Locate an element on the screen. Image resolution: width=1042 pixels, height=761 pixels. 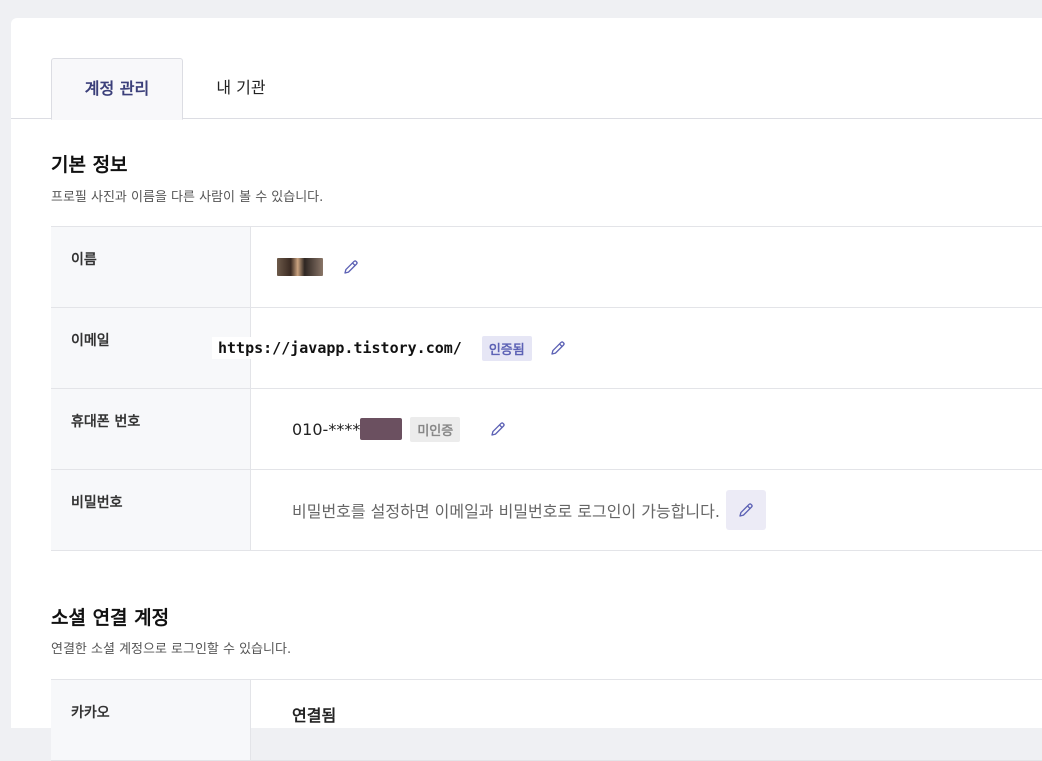
social-desc: 연결한 소셜 계정으로 로그인할 수 있습니다. is located at coordinates (171, 649).